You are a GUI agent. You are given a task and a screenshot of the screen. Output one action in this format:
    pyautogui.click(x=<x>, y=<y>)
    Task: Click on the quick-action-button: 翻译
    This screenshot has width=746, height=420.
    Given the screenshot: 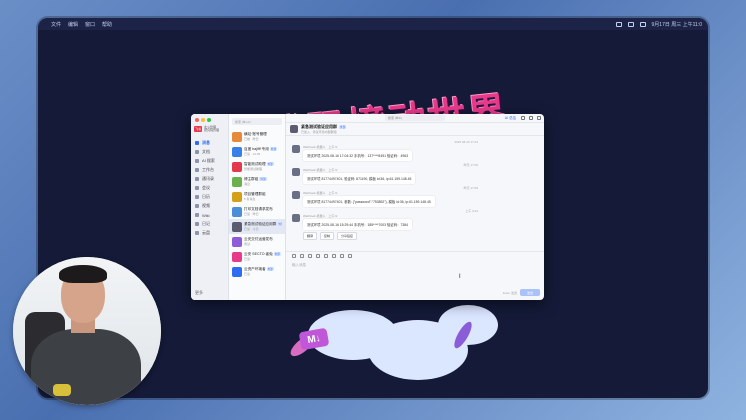 What is the action you would take?
    pyautogui.click(x=310, y=236)
    